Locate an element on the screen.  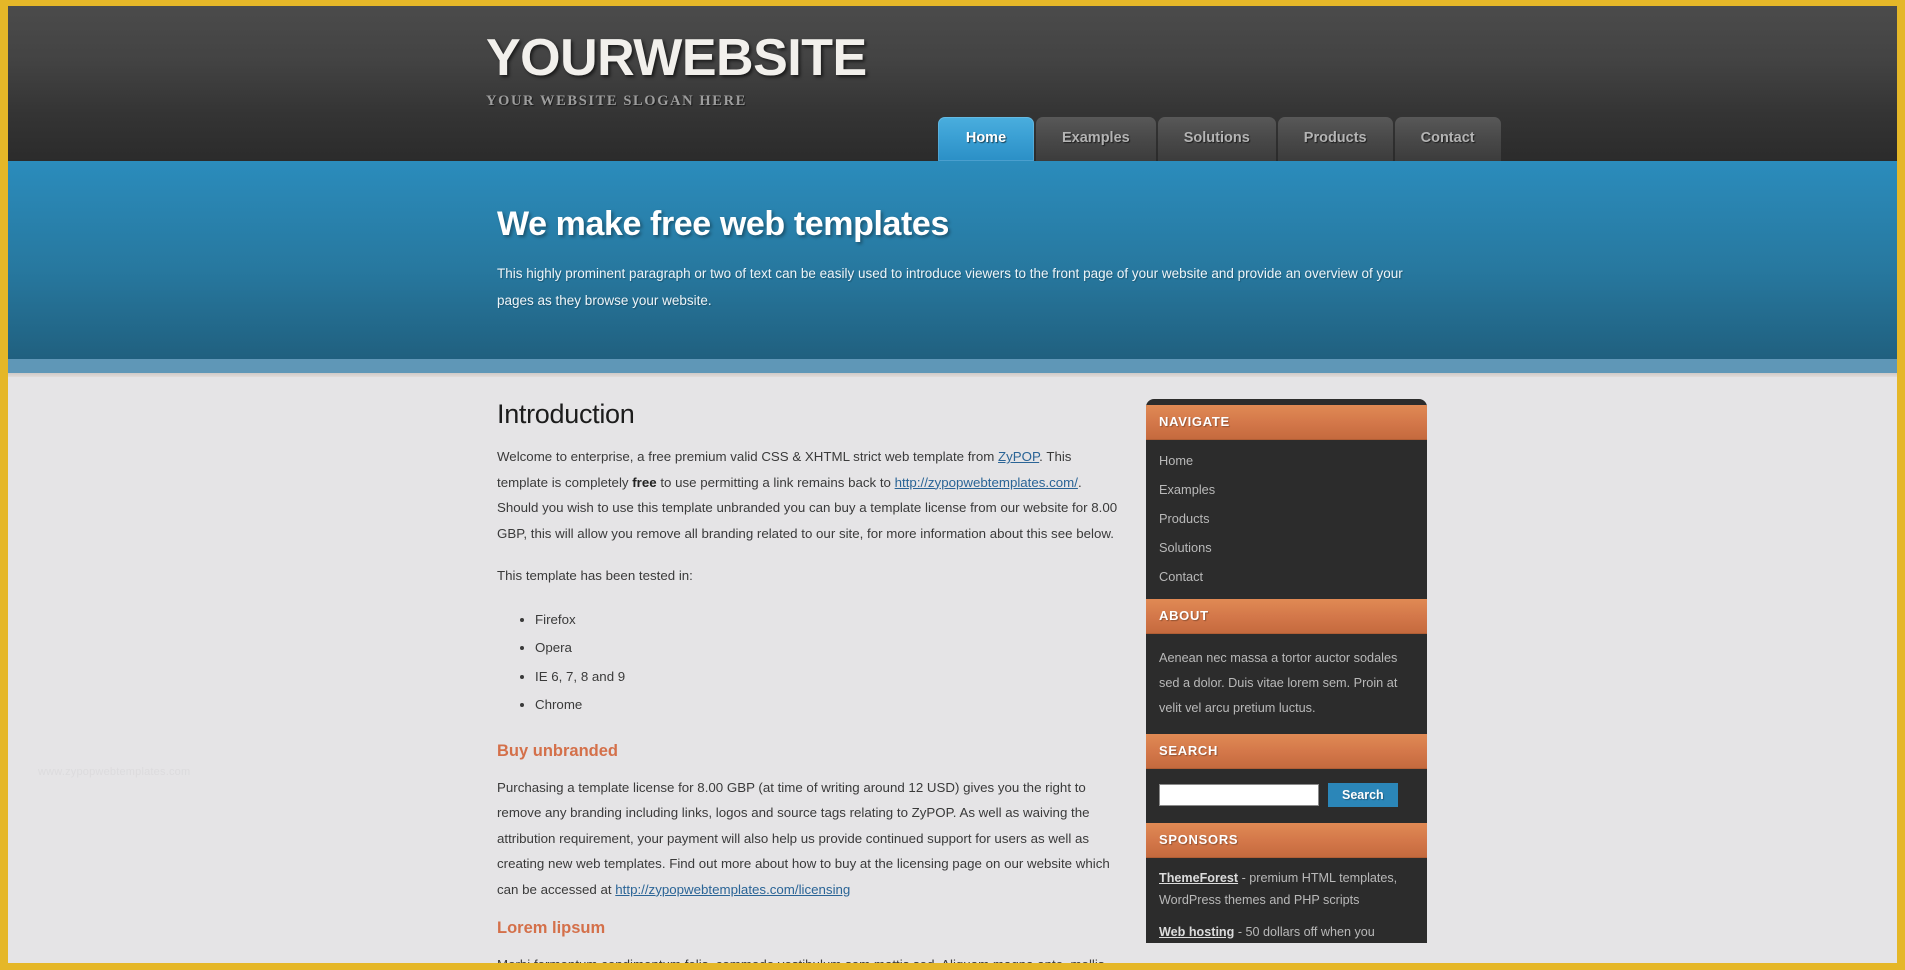
sponsors-panel-title: SPONSORS is located at coordinates (1286, 841).